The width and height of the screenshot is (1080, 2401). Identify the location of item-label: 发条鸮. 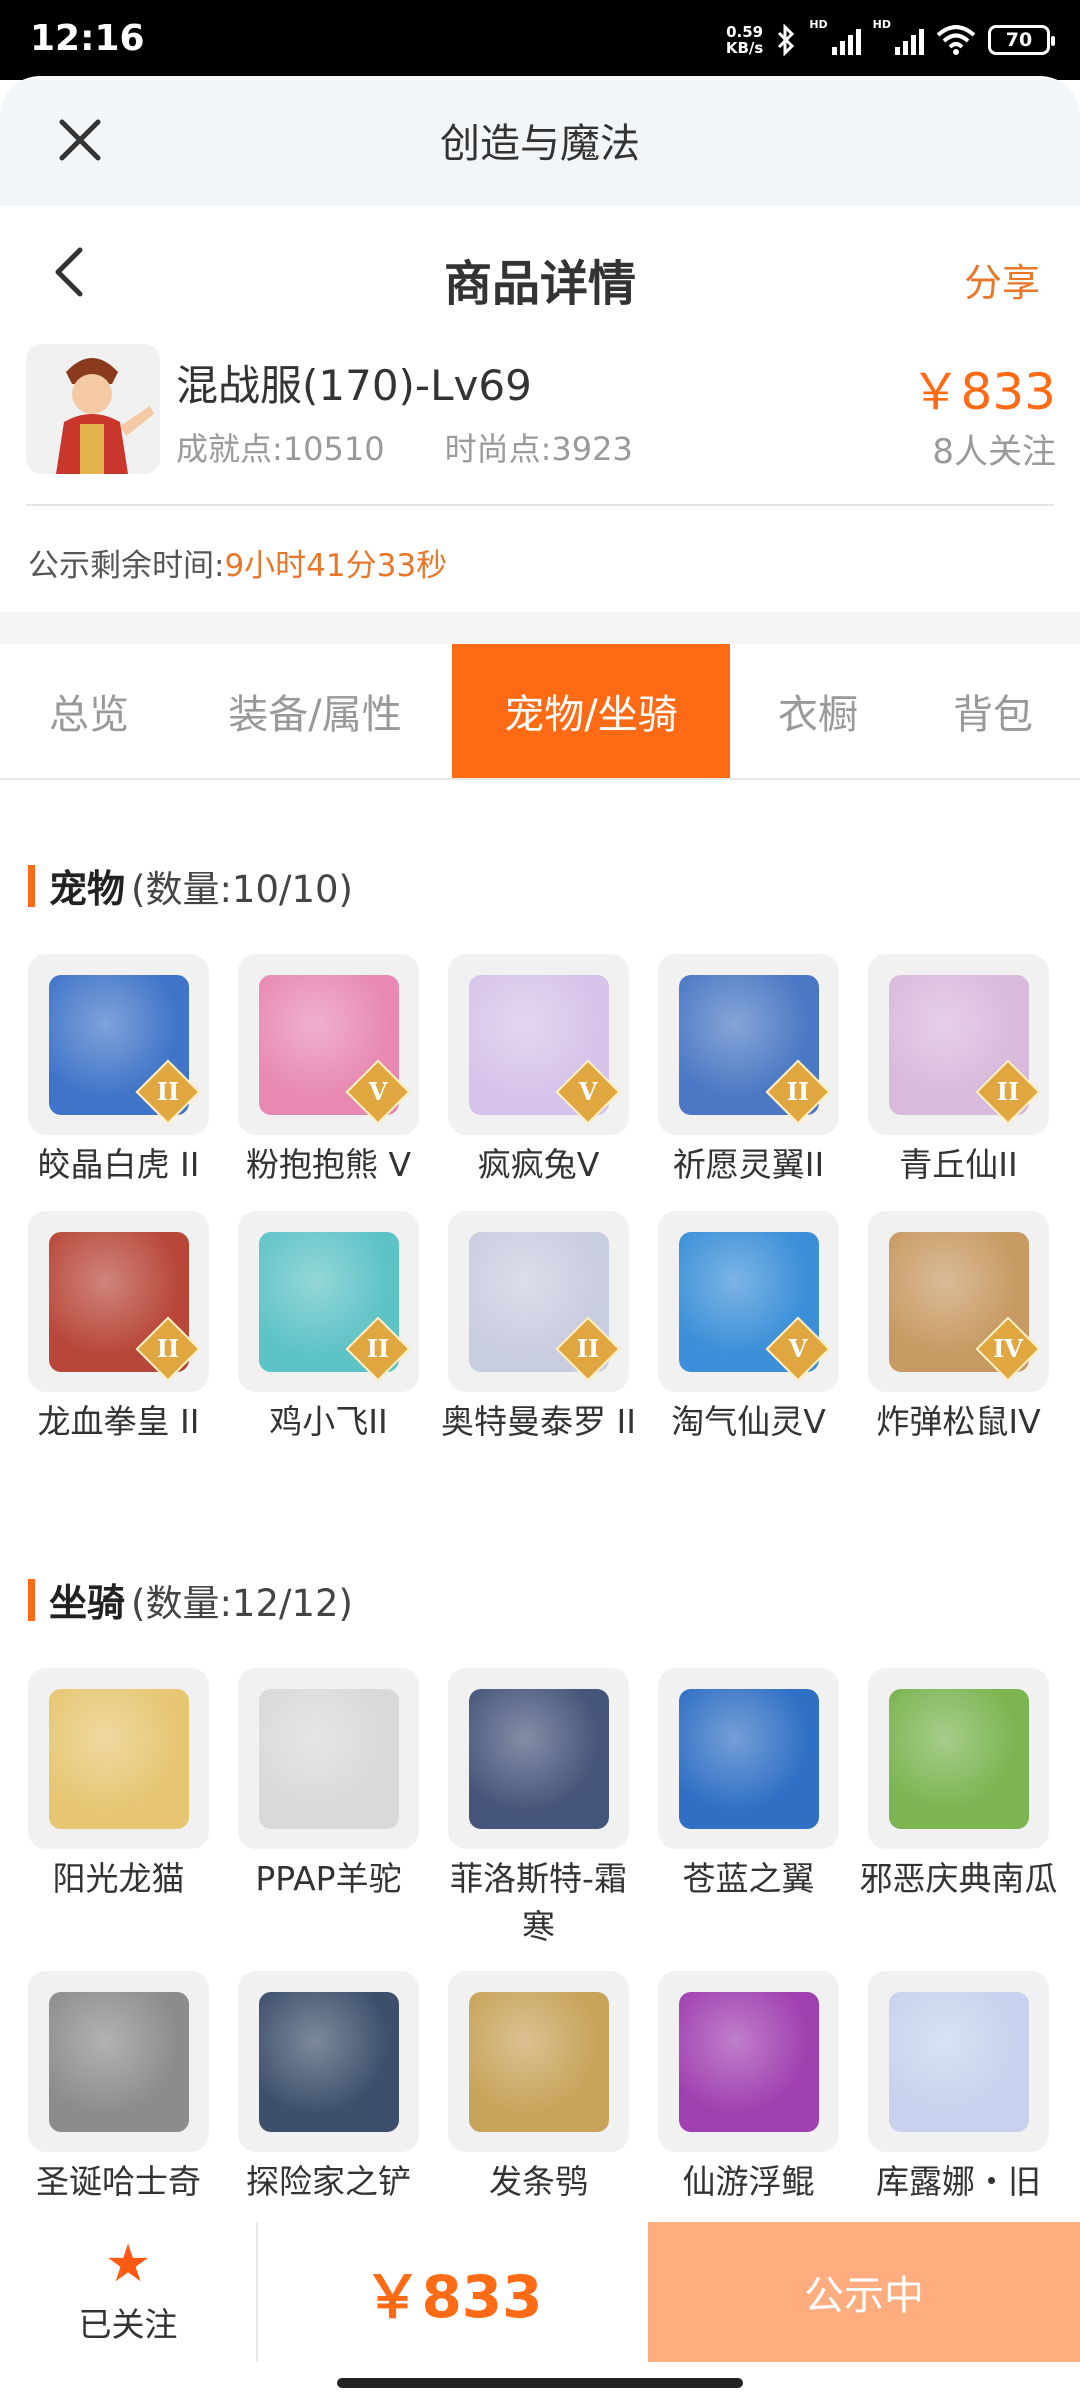
(538, 2181).